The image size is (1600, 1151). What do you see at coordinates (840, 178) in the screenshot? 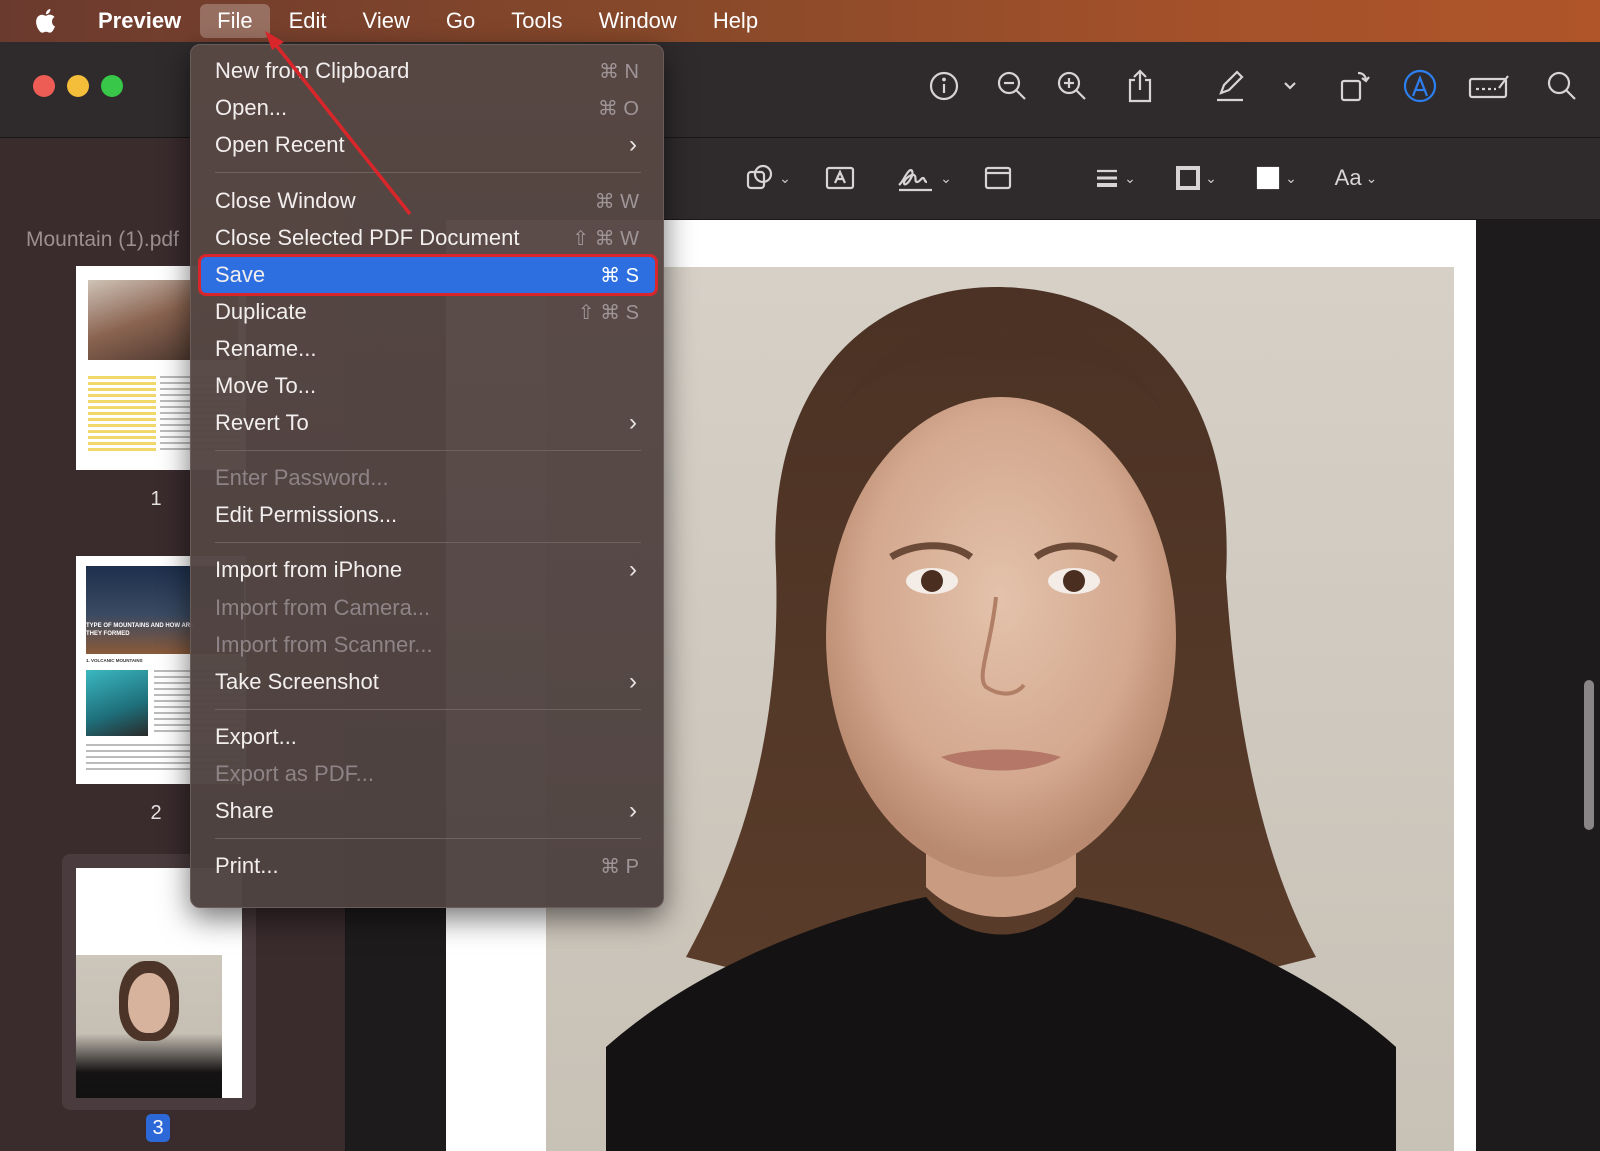
I see `text-box-icon` at bounding box center [840, 178].